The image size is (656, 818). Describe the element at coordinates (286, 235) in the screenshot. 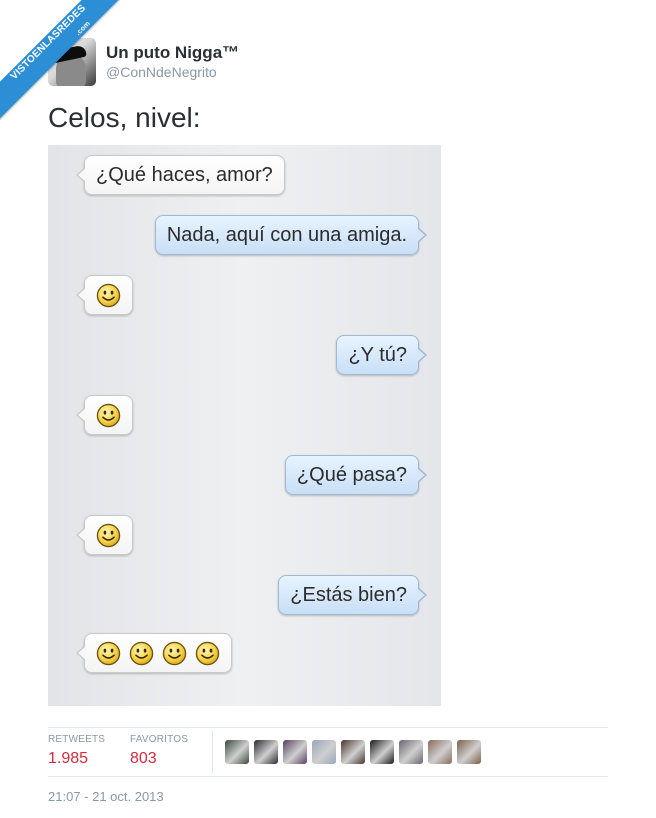

I see `message-text: Nada, aquí con una amiga.` at that location.